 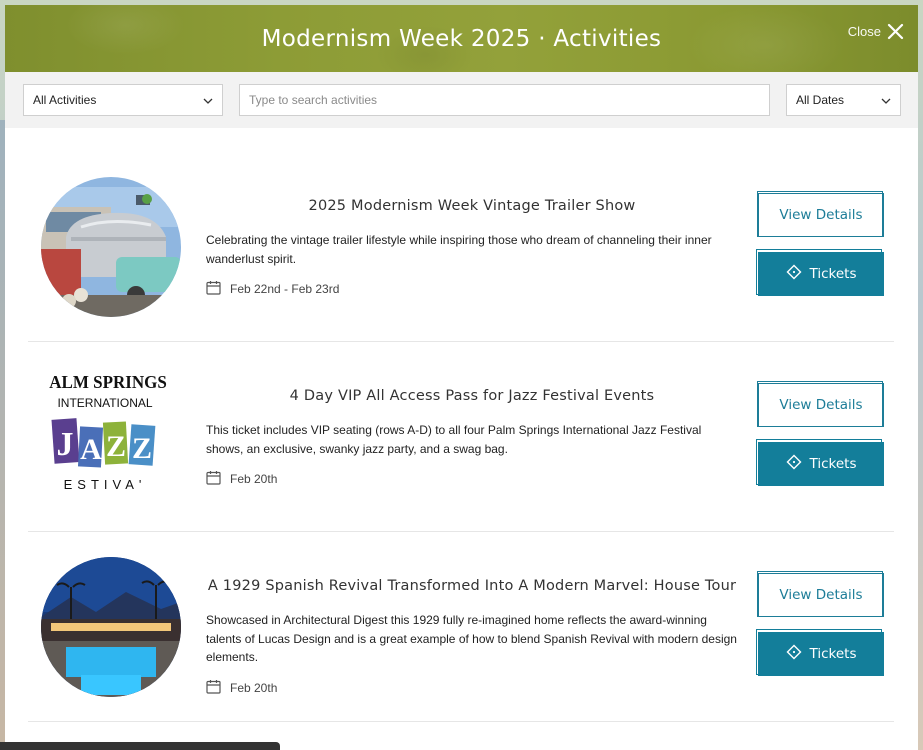 I want to click on dates-select-value: All Dates, so click(x=820, y=100).